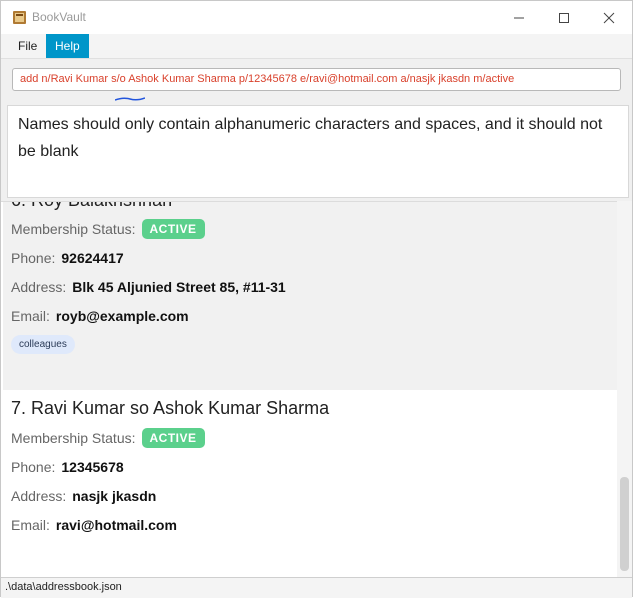  What do you see at coordinates (67, 46) in the screenshot?
I see `menu-help: Help` at bounding box center [67, 46].